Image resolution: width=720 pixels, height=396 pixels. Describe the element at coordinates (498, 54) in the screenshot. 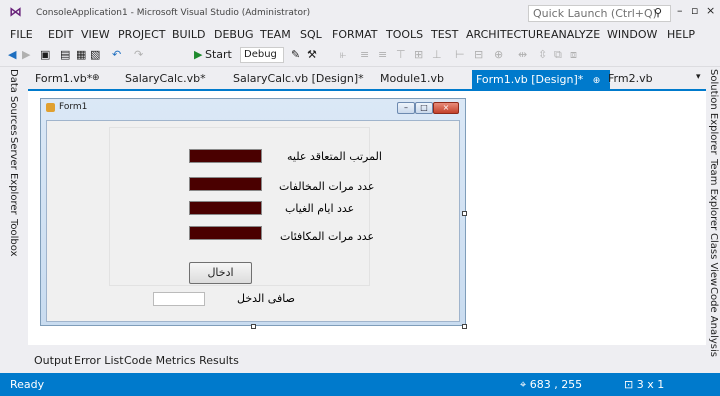

I see `make-same-size-icon: ⊕` at that location.